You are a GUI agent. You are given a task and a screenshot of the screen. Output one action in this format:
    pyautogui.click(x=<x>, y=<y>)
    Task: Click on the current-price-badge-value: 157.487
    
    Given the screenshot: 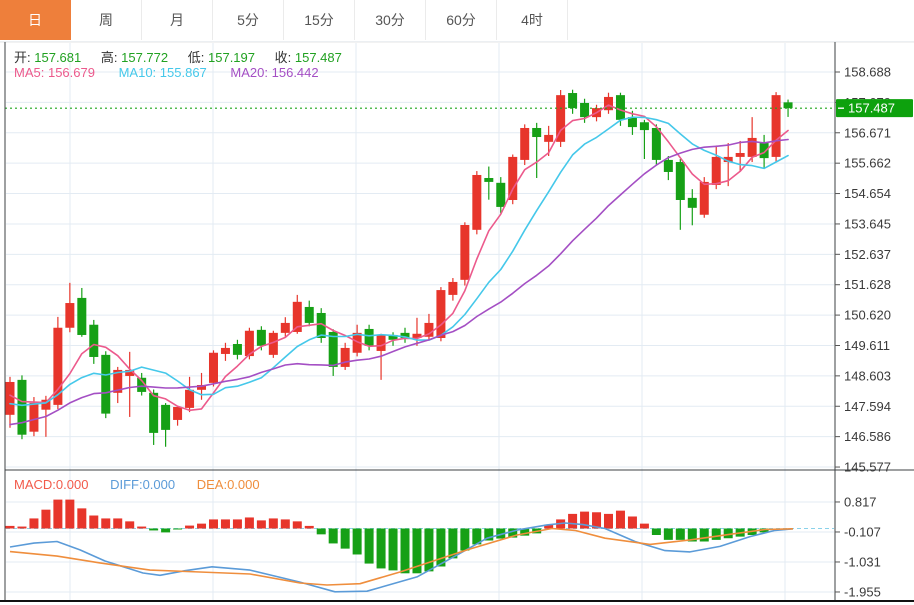 What is the action you would take?
    pyautogui.click(x=871, y=108)
    